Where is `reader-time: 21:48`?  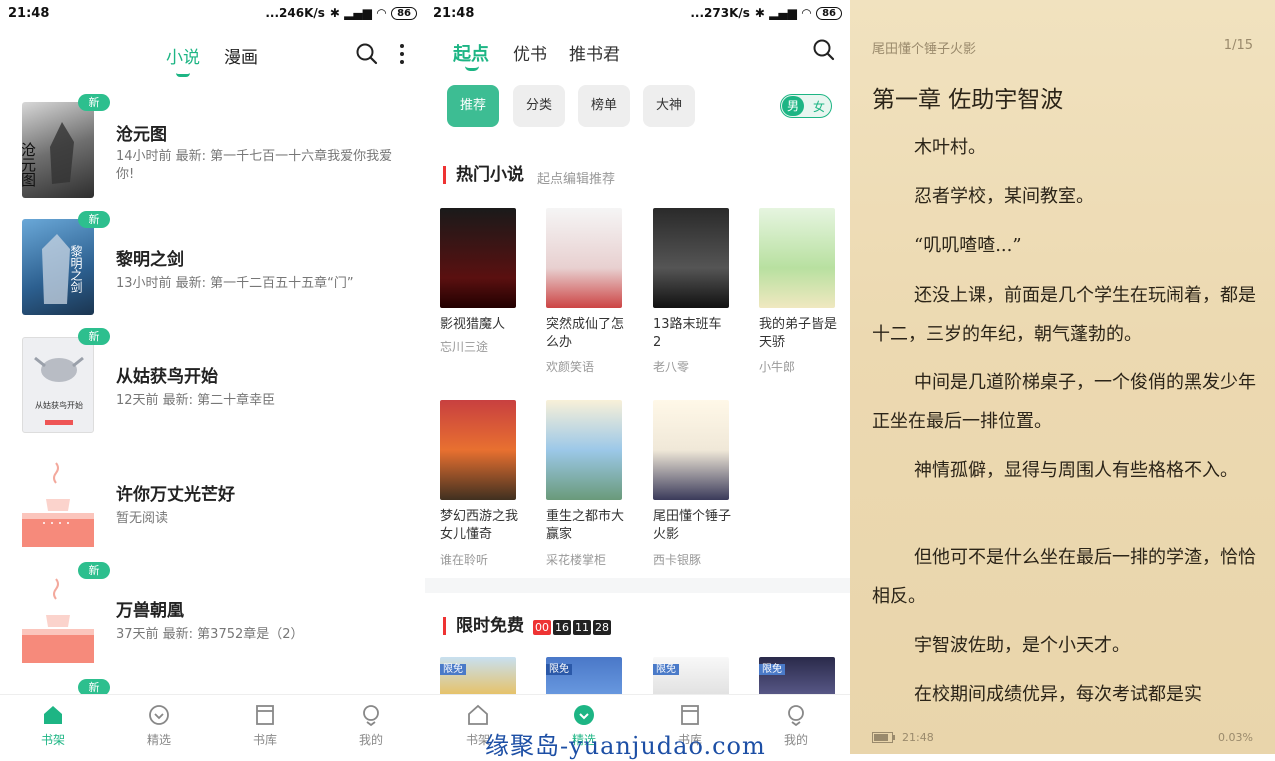 reader-time: 21:48 is located at coordinates (918, 737).